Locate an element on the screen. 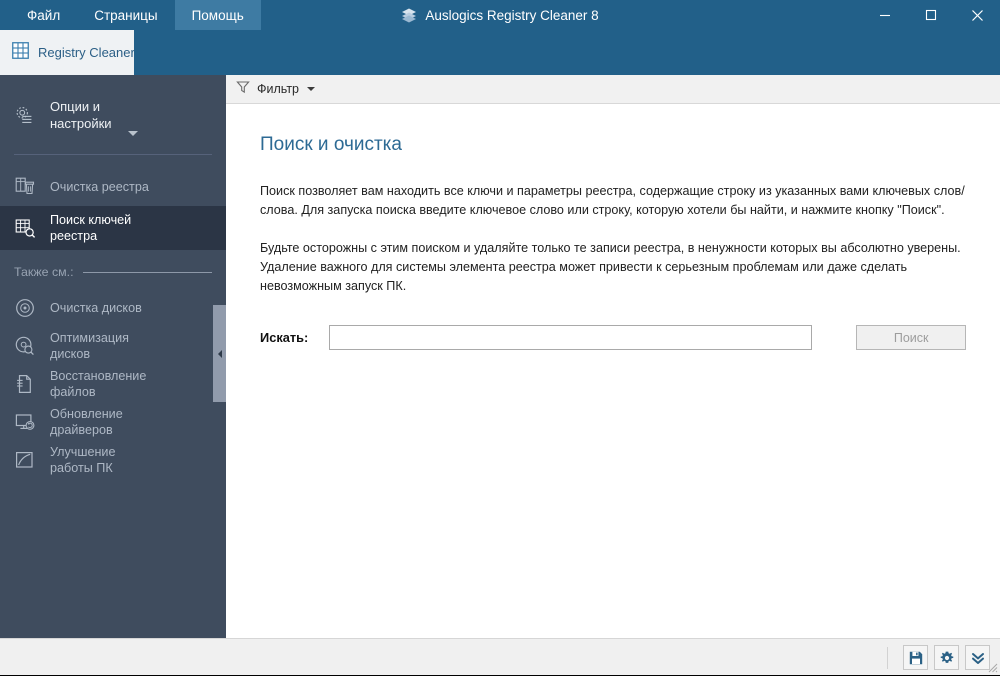 This screenshot has height=676, width=1000. chevron-left-icon is located at coordinates (219, 353).